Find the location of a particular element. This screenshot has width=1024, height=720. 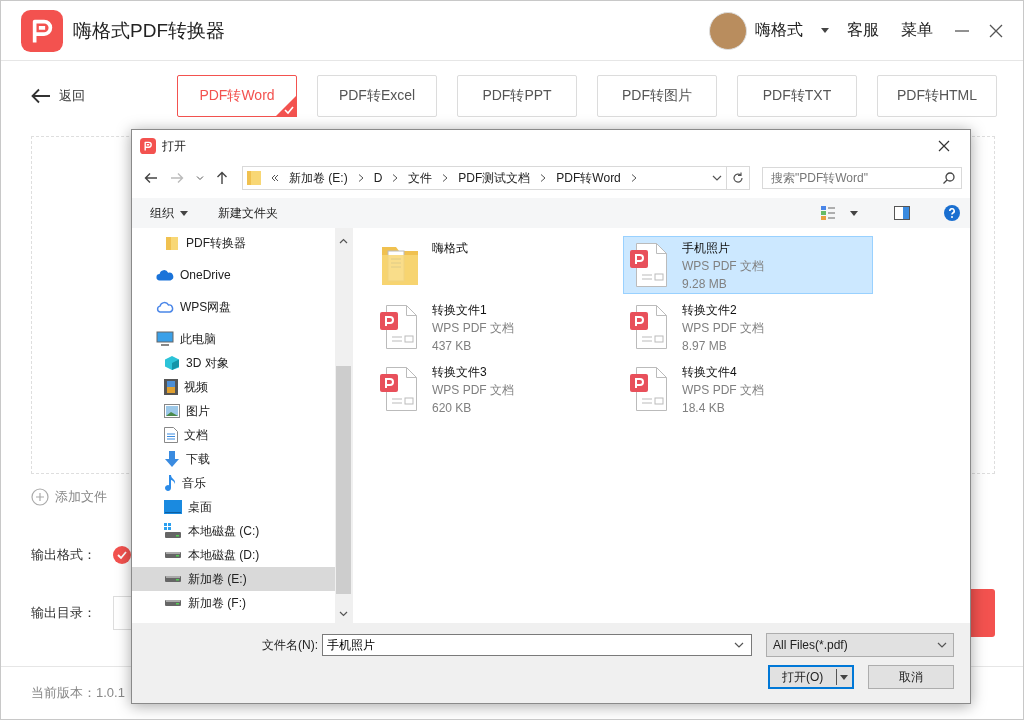

file-item: 手机照片 WPS PDF 文档 9.28 MB is located at coordinates (748, 265).